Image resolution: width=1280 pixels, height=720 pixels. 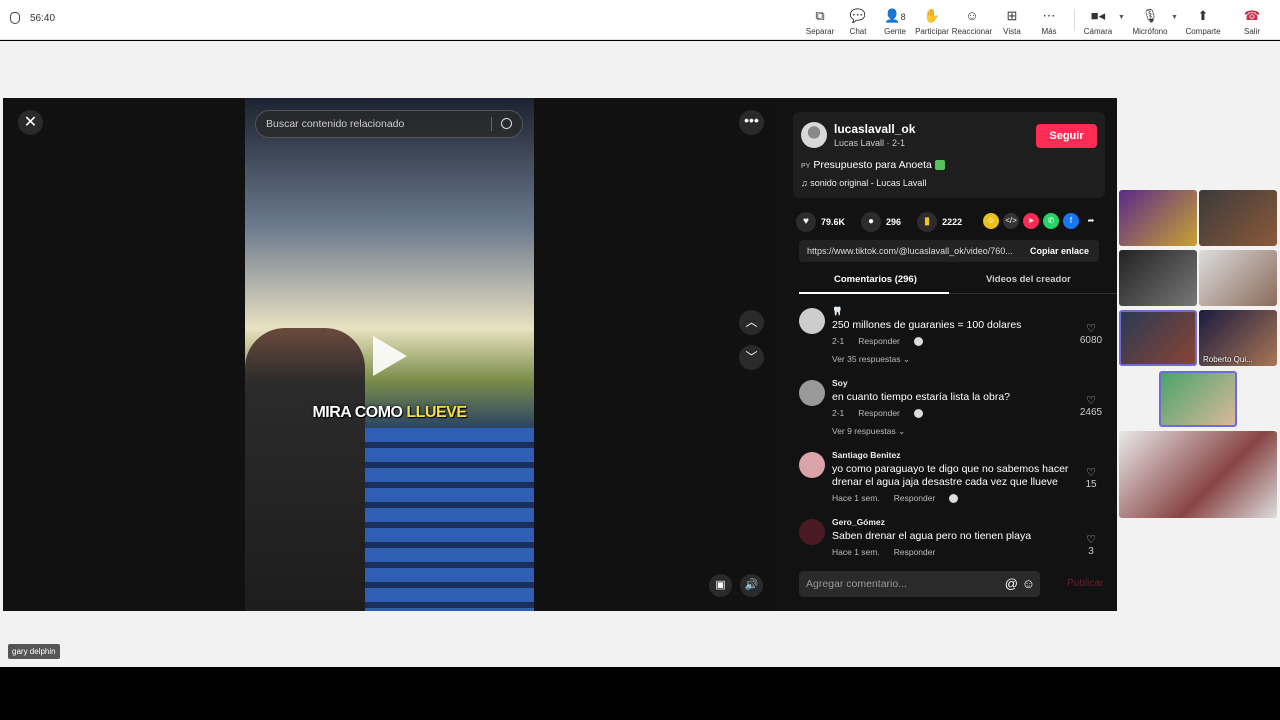 What do you see at coordinates (1203, 15) in the screenshot?
I see `share-icon: ⬆` at bounding box center [1203, 15].